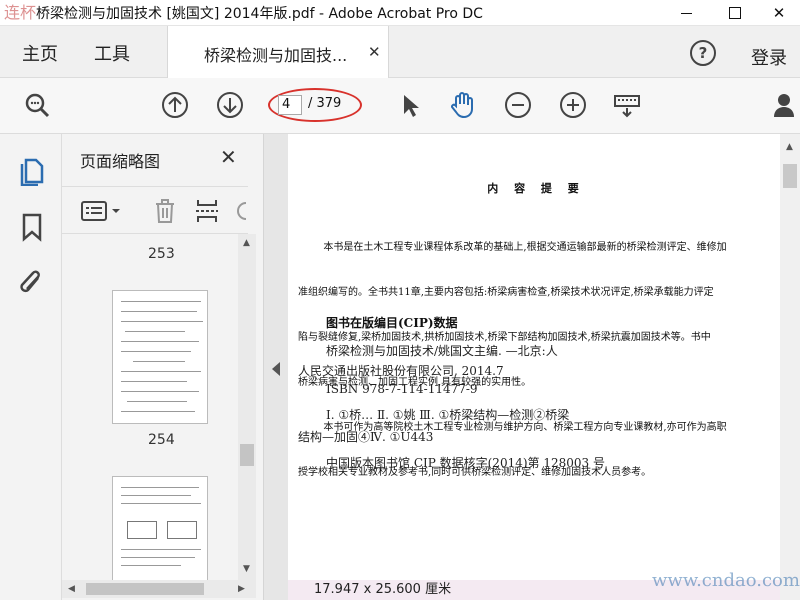 This screenshot has height=600, width=800. I want to click on thumbnail-vertical-scrollbar: ▲ ▼, so click(247, 407).